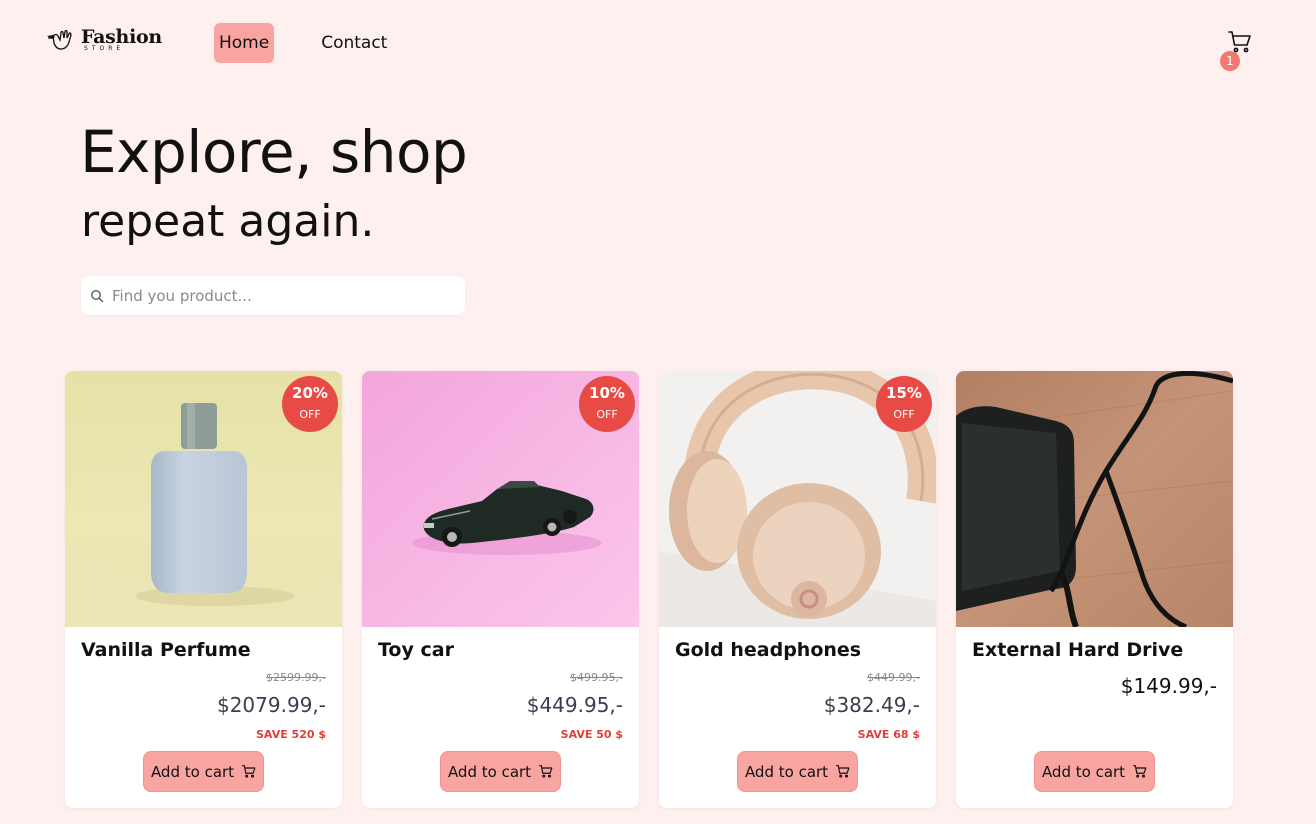 This screenshot has height=824, width=1316. I want to click on search-bar, so click(273, 295).